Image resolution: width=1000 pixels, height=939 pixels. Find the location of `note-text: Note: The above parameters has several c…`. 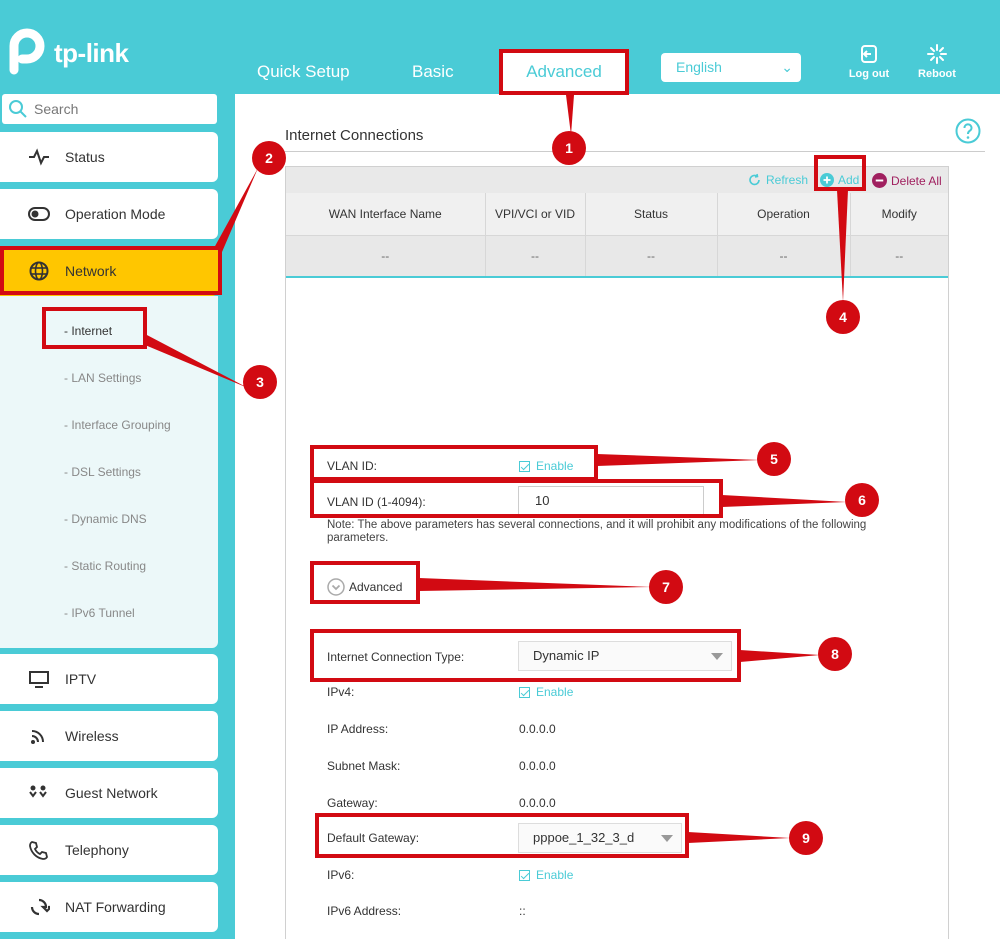

note-text: Note: The above parameters has several c… is located at coordinates (597, 531).